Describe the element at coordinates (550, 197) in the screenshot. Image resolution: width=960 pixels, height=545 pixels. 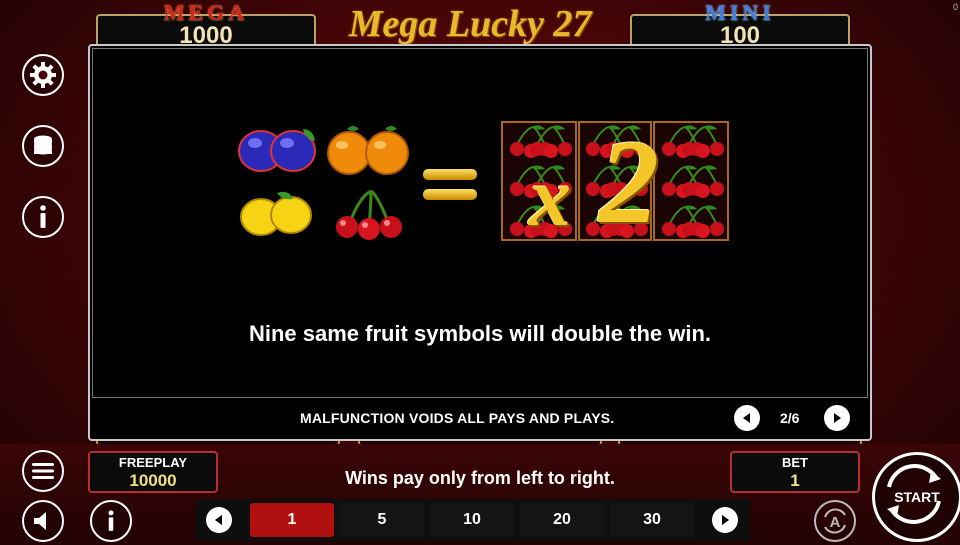
I see `multiplier-x: x` at that location.